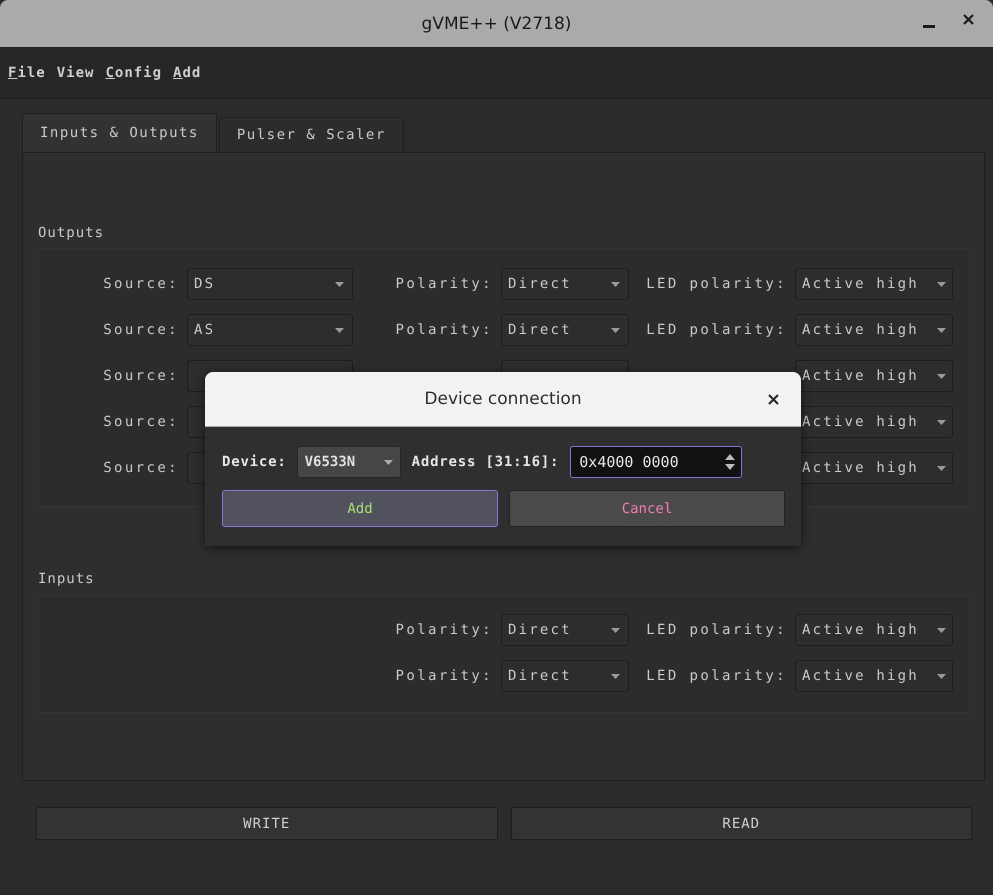 The image size is (993, 895). I want to click on menu-item: View, so click(75, 73).